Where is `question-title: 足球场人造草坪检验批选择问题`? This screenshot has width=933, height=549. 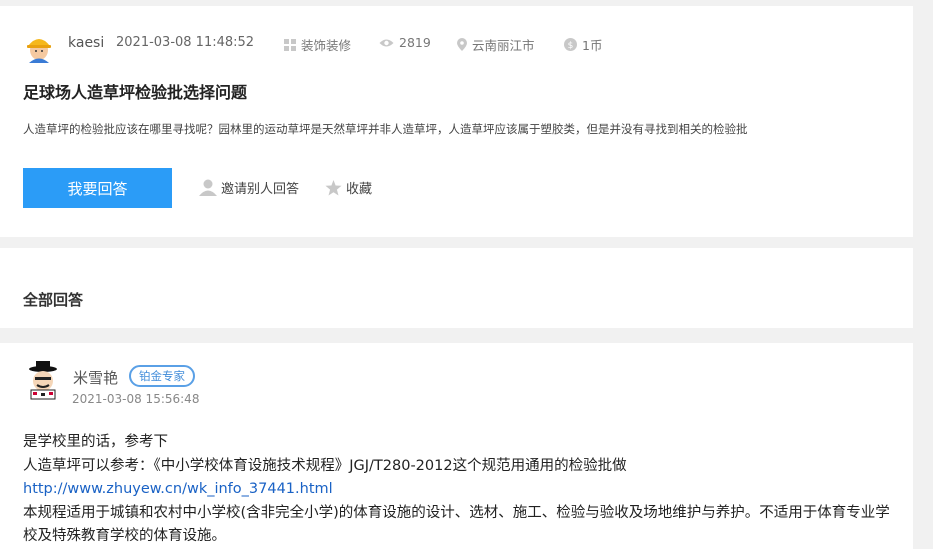 question-title: 足球场人造草坪检验批选择问题 is located at coordinates (135, 92).